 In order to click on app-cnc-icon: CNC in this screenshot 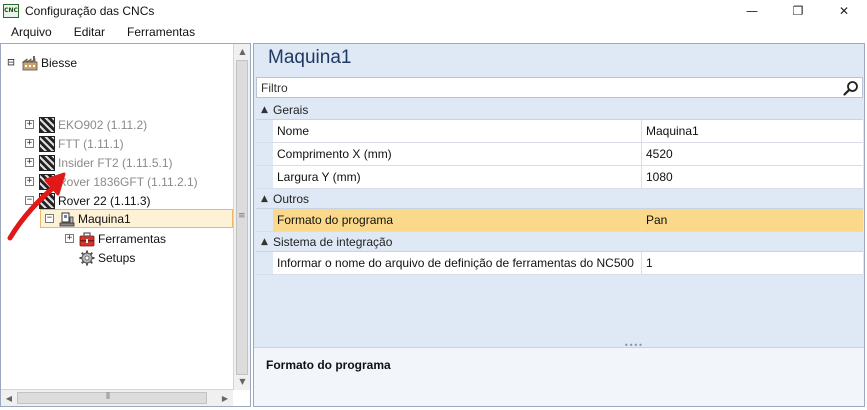, I will do `click(11, 11)`.